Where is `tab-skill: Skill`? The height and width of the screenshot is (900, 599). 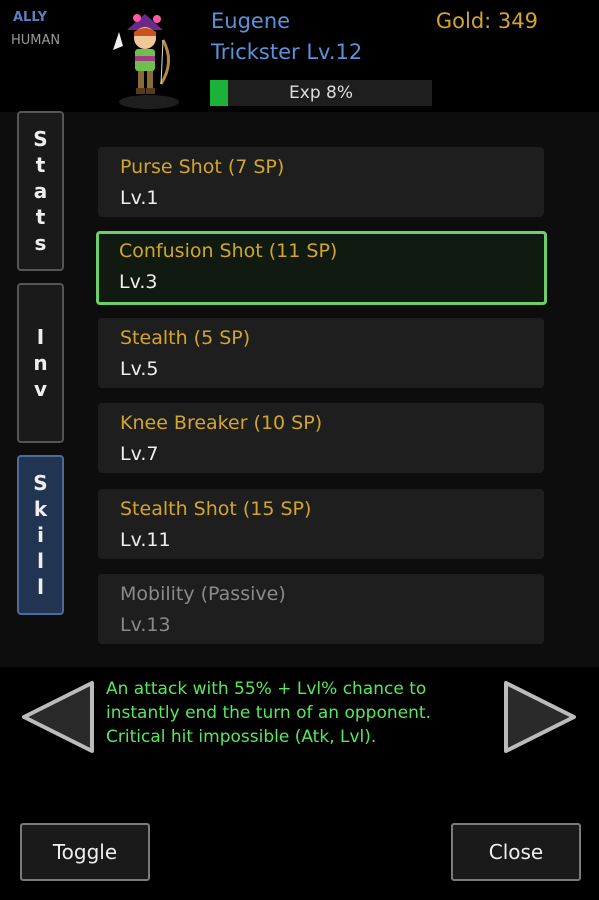 tab-skill: Skill is located at coordinates (40, 535).